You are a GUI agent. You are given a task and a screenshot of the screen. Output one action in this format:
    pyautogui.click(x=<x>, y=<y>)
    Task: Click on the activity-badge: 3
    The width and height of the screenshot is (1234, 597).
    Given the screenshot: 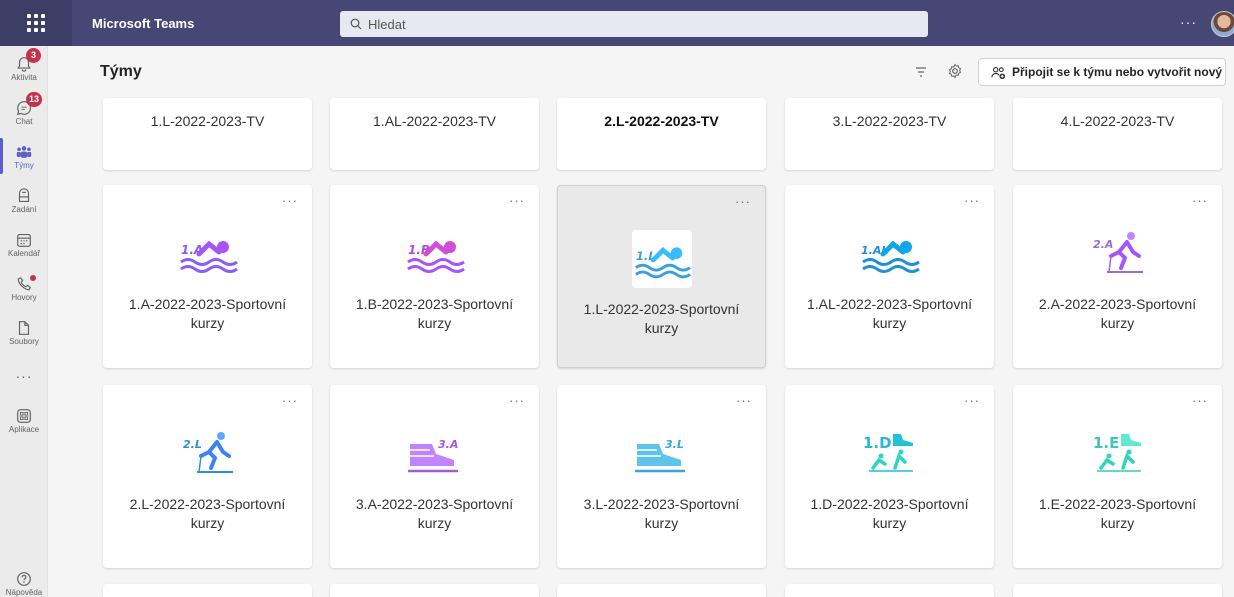 What is the action you would take?
    pyautogui.click(x=33, y=55)
    